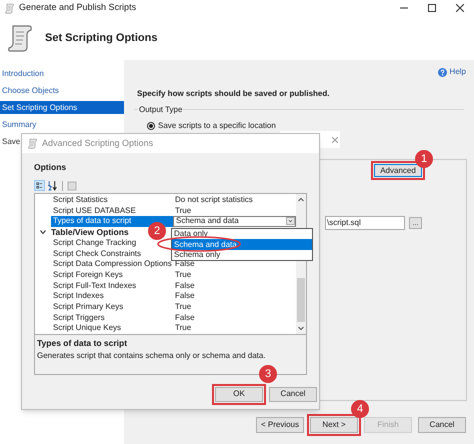  I want to click on sidebar-item: Set Scripting Options, so click(62, 107).